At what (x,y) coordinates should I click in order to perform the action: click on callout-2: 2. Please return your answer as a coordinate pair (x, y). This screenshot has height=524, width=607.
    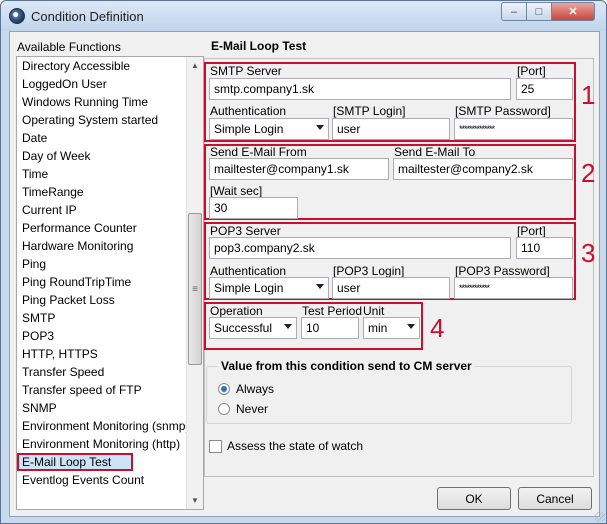
    Looking at the image, I should click on (588, 173).